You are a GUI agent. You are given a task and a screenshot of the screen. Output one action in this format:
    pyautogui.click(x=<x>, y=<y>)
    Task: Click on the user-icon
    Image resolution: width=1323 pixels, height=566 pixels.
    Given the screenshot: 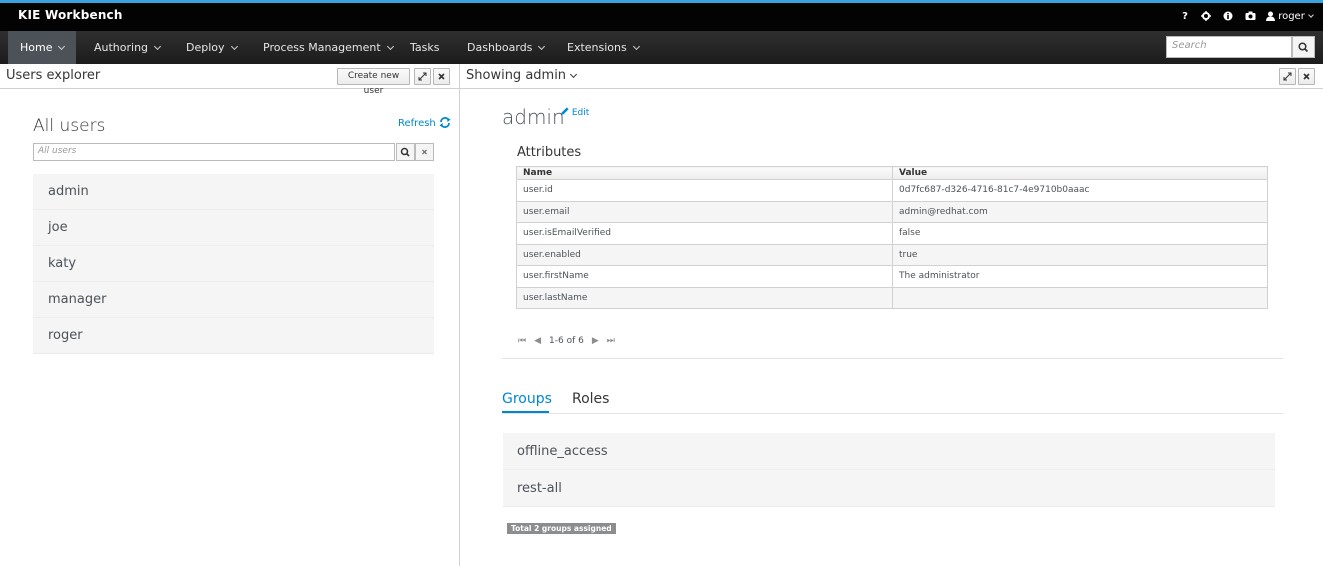 What is the action you would take?
    pyautogui.click(x=1270, y=16)
    